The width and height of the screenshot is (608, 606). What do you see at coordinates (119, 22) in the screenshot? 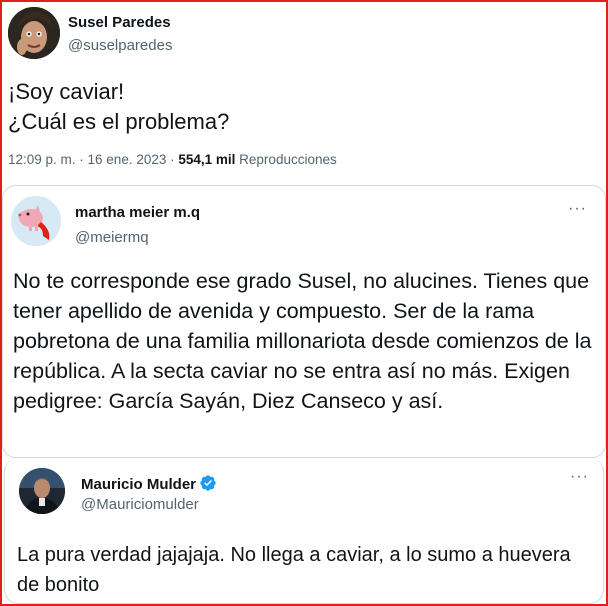
I see `author-name: Susel Paredes` at bounding box center [119, 22].